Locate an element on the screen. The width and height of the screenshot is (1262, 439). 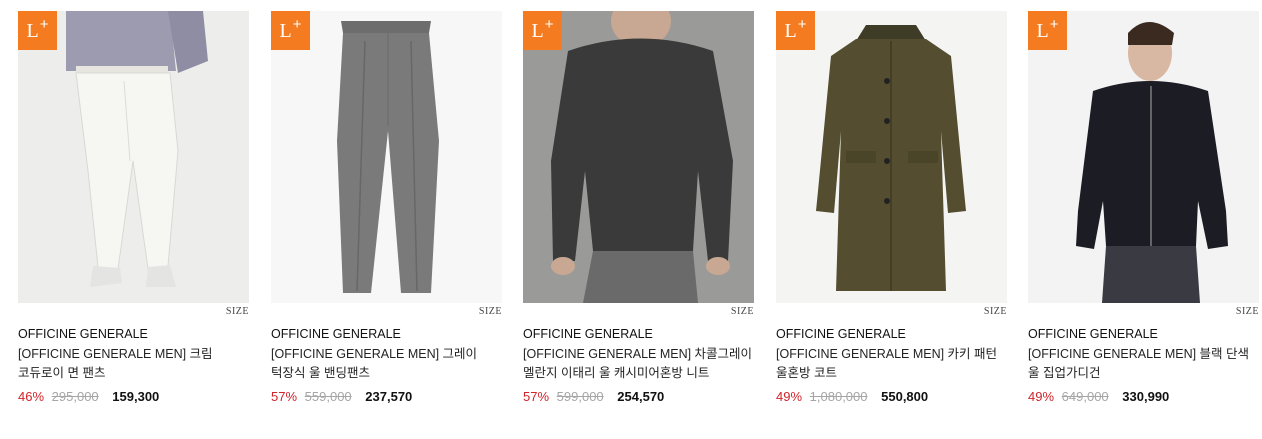
original-price: 295,000 is located at coordinates (75, 396).